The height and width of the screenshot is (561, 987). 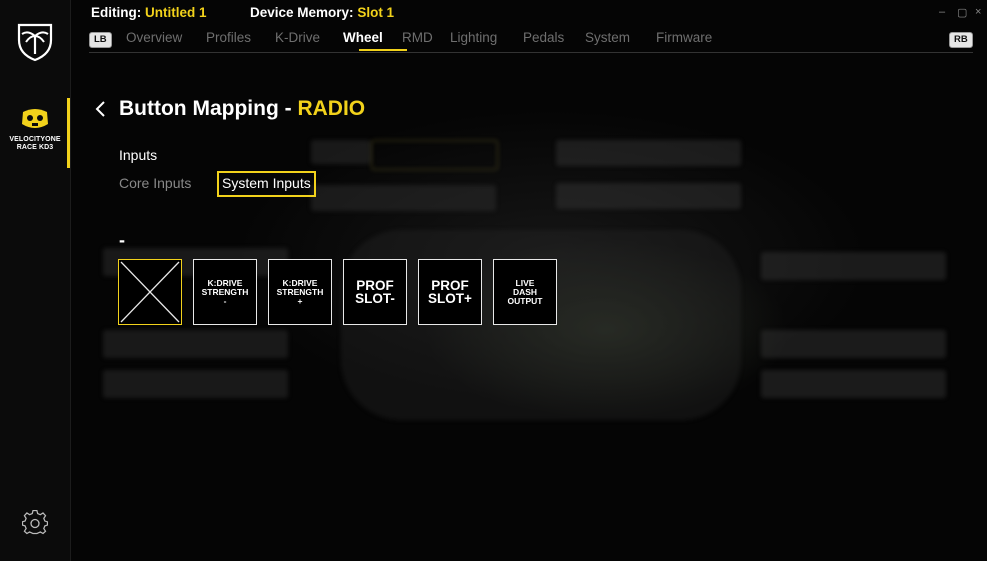 I want to click on close-button: ×, so click(x=978, y=12).